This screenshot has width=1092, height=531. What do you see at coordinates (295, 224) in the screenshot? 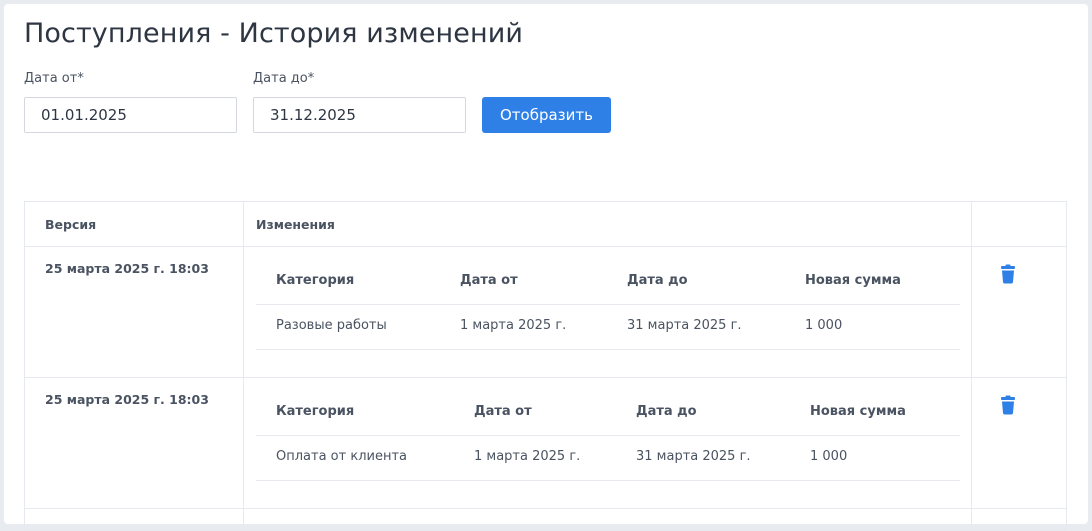
I see `column-header-changes: Изменения` at bounding box center [295, 224].